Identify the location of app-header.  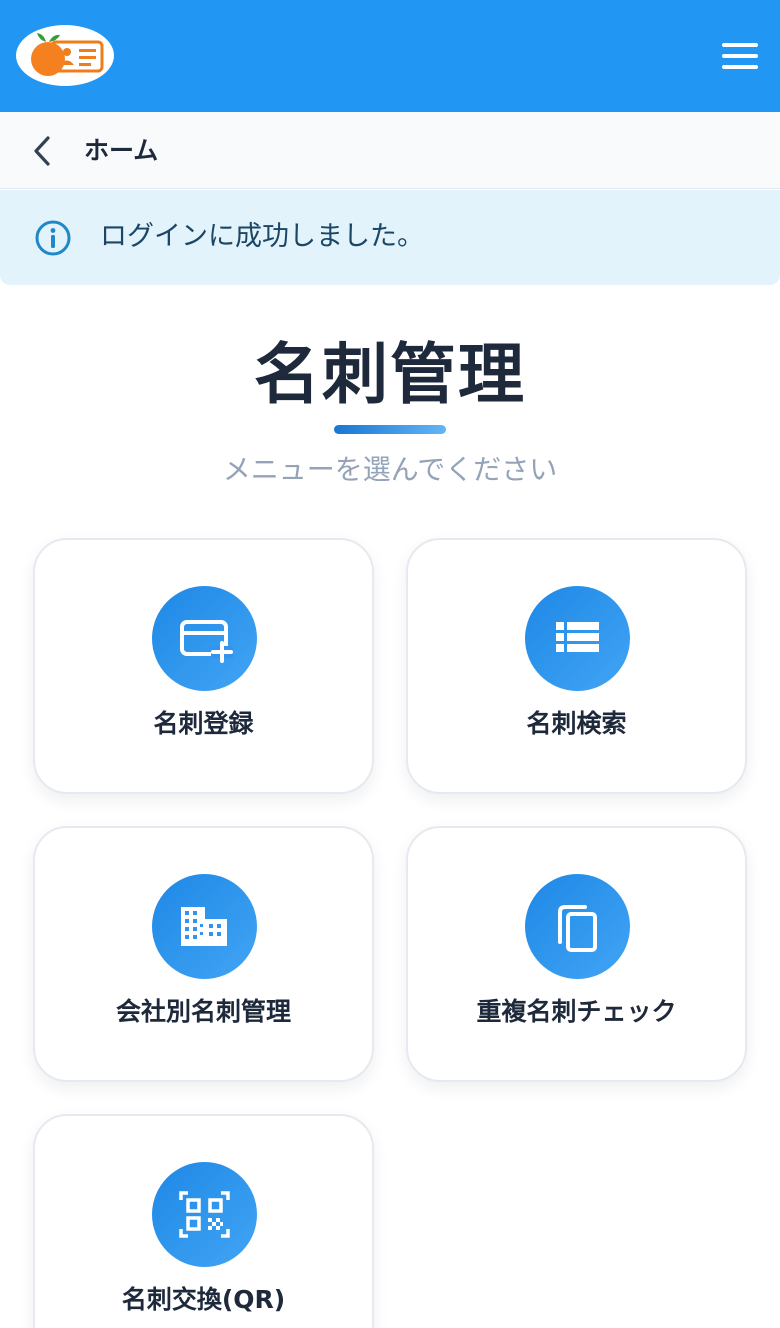
(390, 56).